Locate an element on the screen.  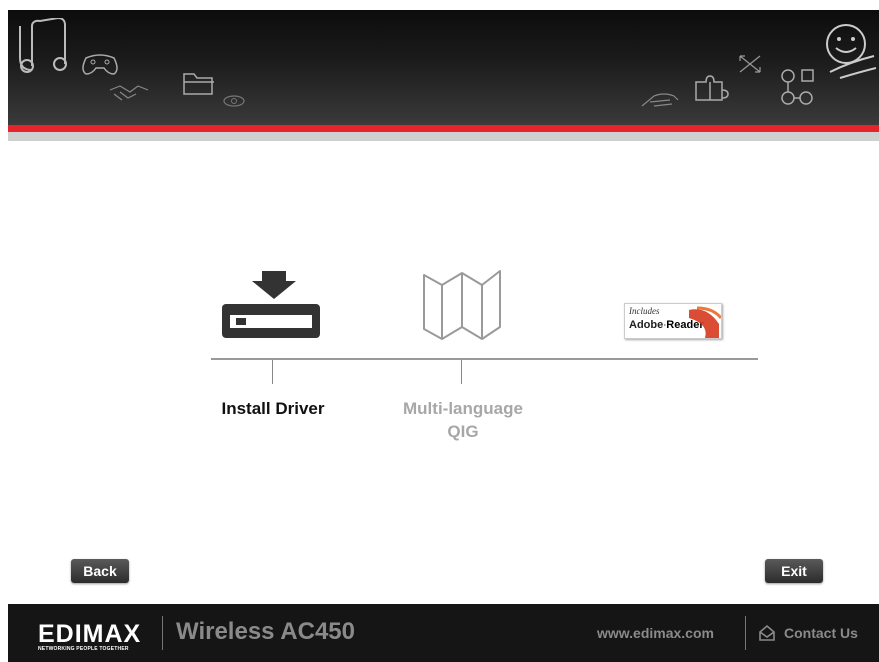
adobe-reader-badge: Includes Adobe∙Reader is located at coordinates (673, 321).